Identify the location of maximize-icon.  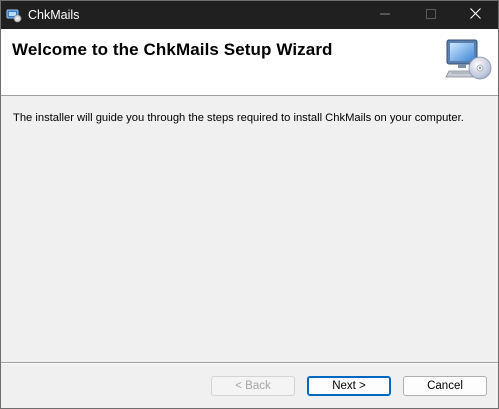
(431, 15).